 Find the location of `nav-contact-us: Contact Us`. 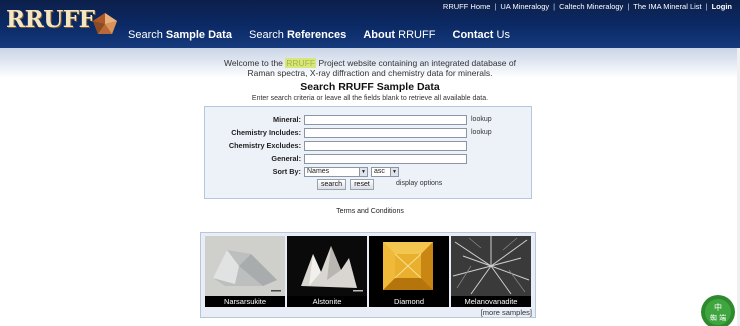

nav-contact-us: Contact Us is located at coordinates (481, 35).